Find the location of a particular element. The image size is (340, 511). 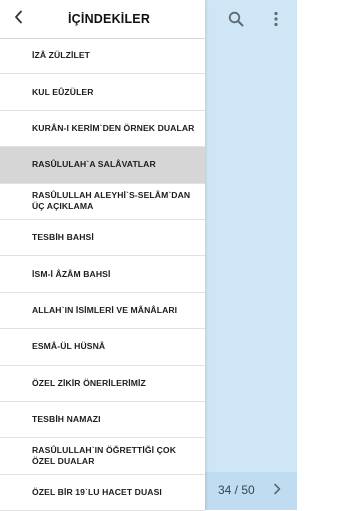

toc-item-label: RASÛLULLAH`IN ÖĞRETTİĞİ ÇOK ÖZEL DUALAR is located at coordinates (104, 455).